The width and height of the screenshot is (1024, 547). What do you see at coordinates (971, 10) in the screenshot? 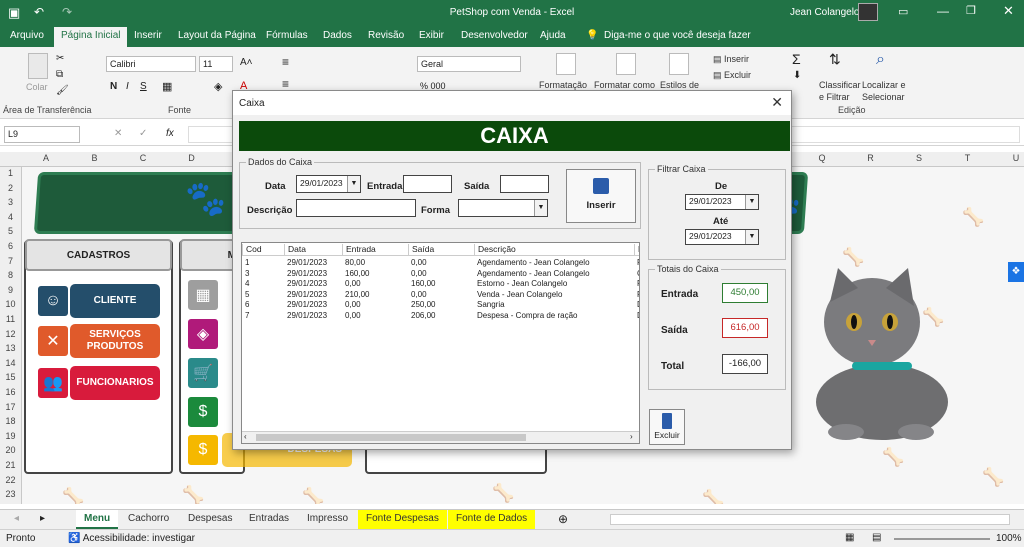
I see `restore-icon: ❐` at bounding box center [971, 10].